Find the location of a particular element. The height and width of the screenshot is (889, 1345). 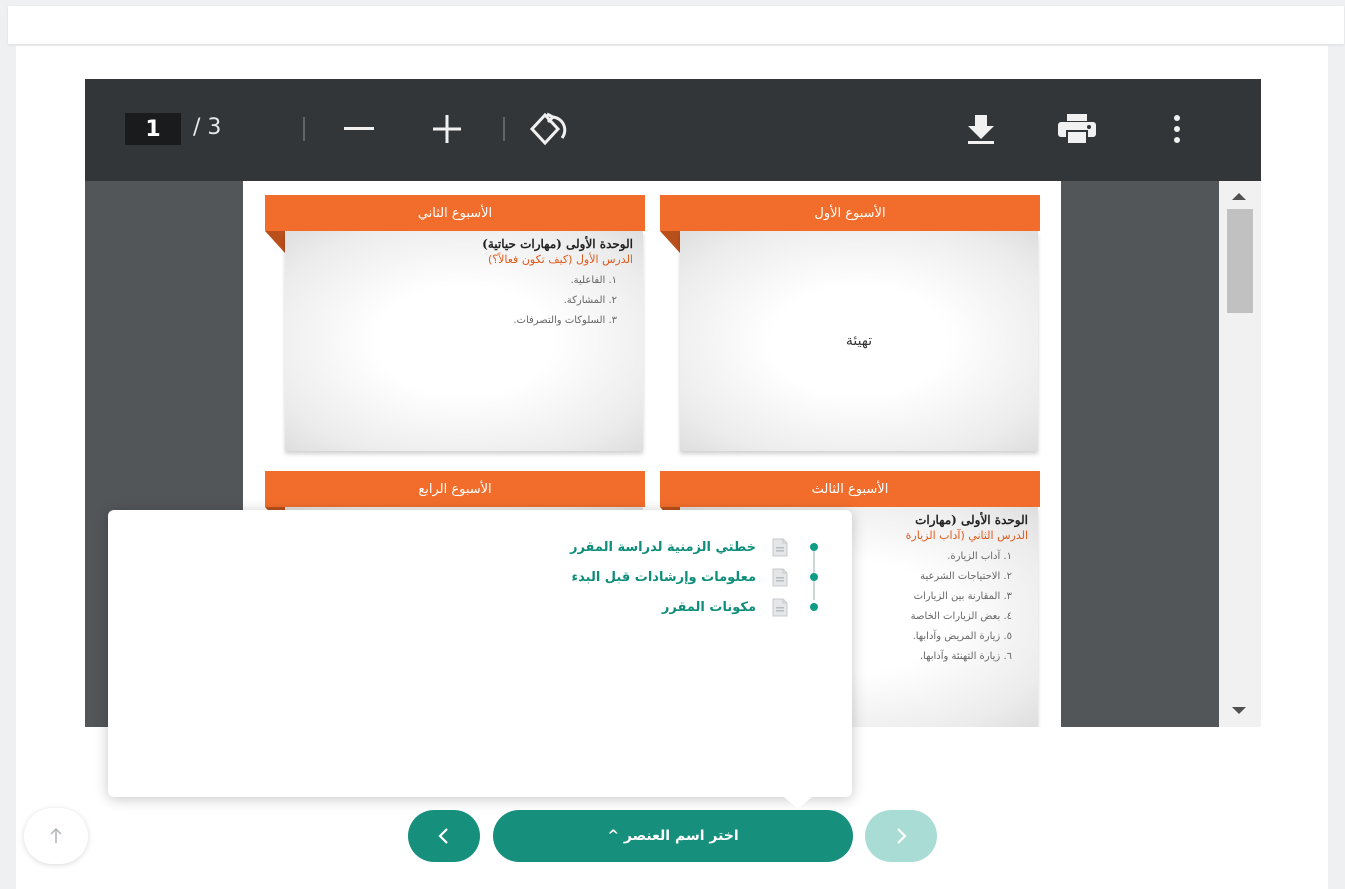

chevron-right-icon is located at coordinates (902, 836).